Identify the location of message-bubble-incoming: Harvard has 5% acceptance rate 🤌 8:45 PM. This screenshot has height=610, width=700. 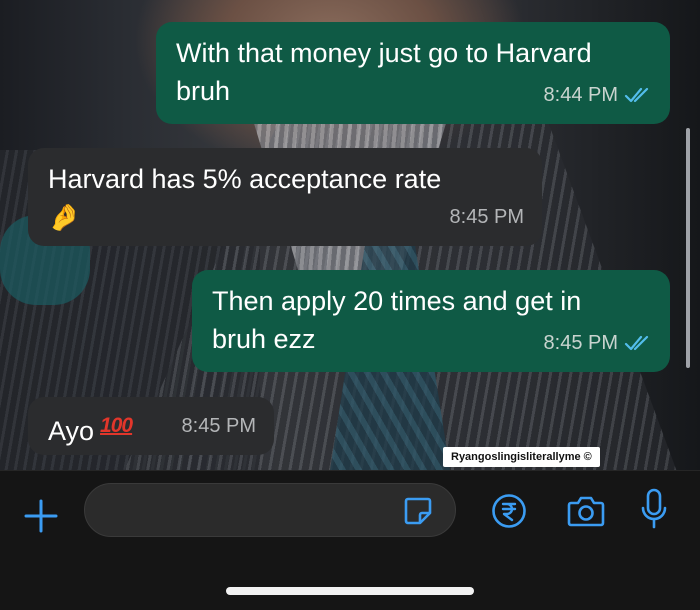
(285, 197).